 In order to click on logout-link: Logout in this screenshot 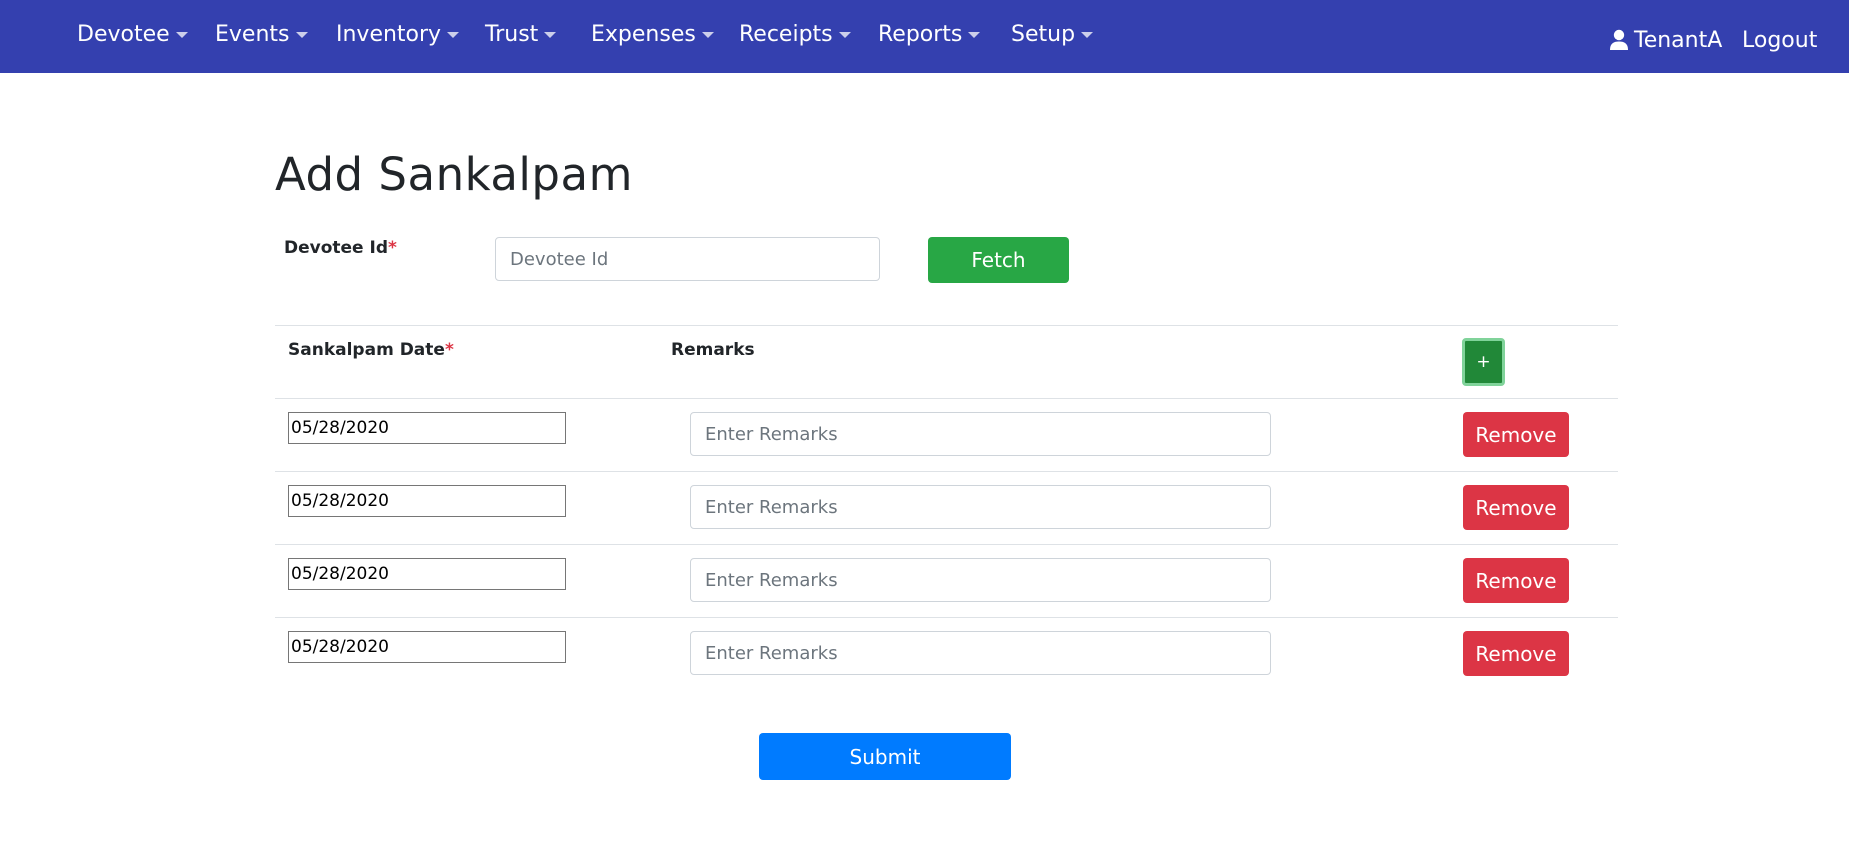, I will do `click(1779, 40)`.